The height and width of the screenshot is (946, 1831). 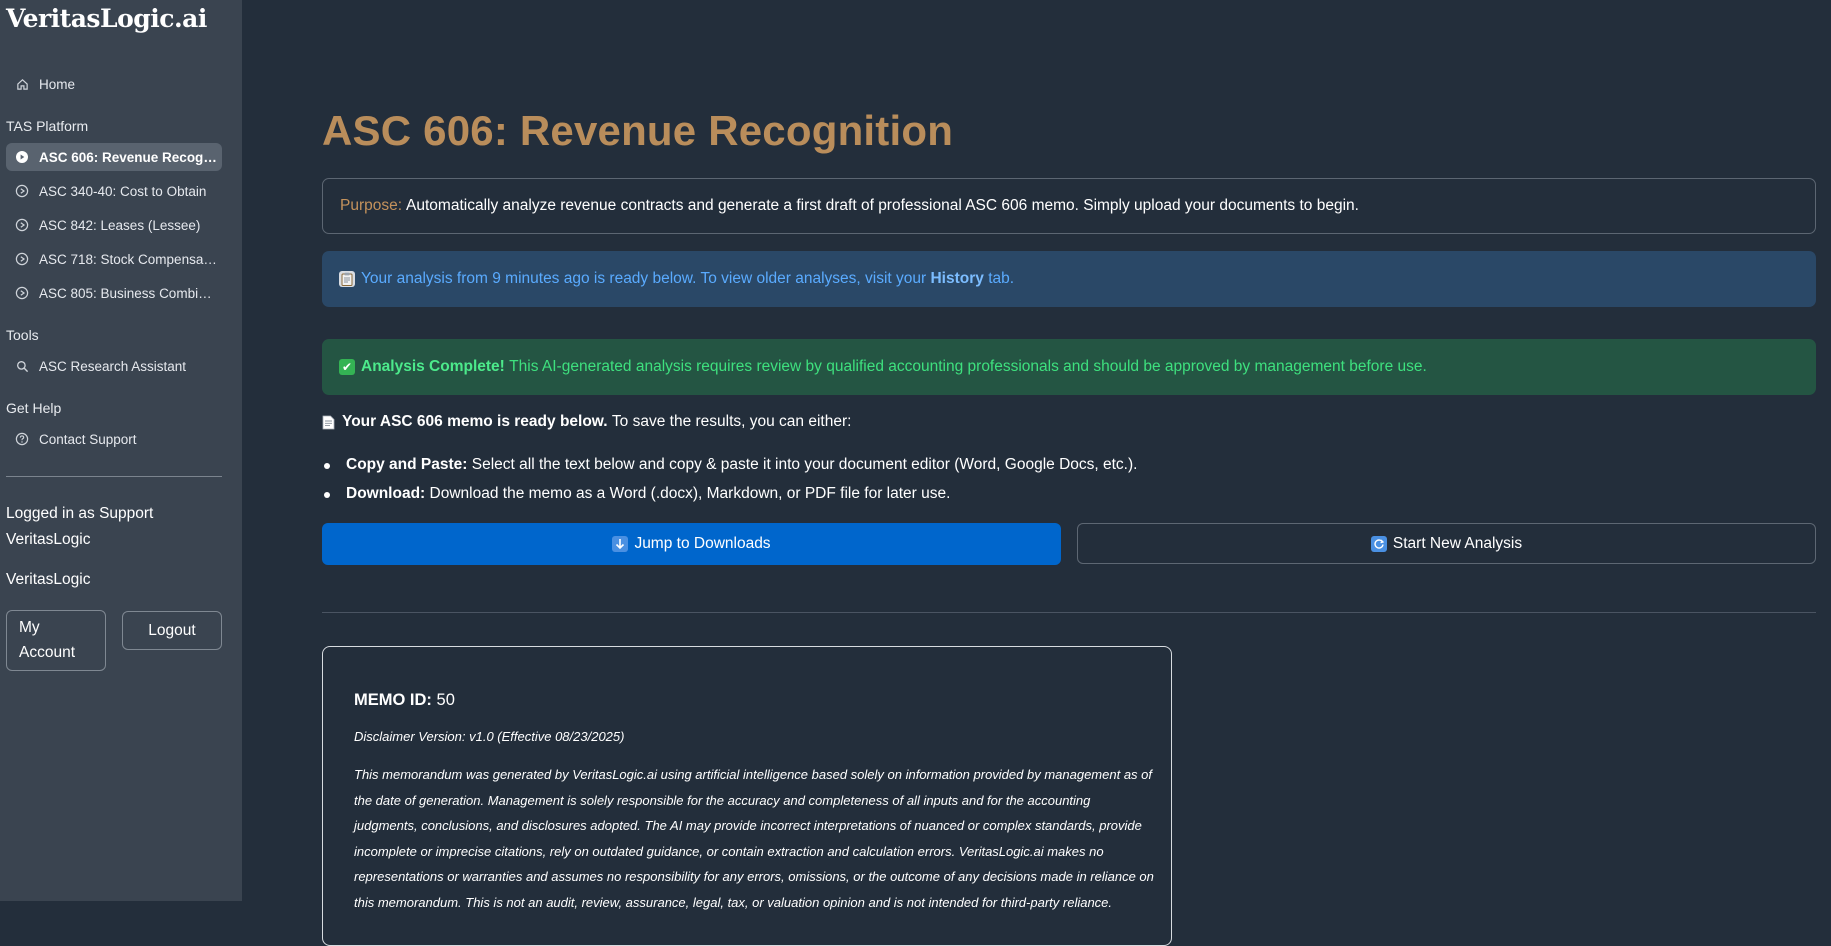 What do you see at coordinates (433, 366) in the screenshot?
I see `success-title: Analysis Complete!` at bounding box center [433, 366].